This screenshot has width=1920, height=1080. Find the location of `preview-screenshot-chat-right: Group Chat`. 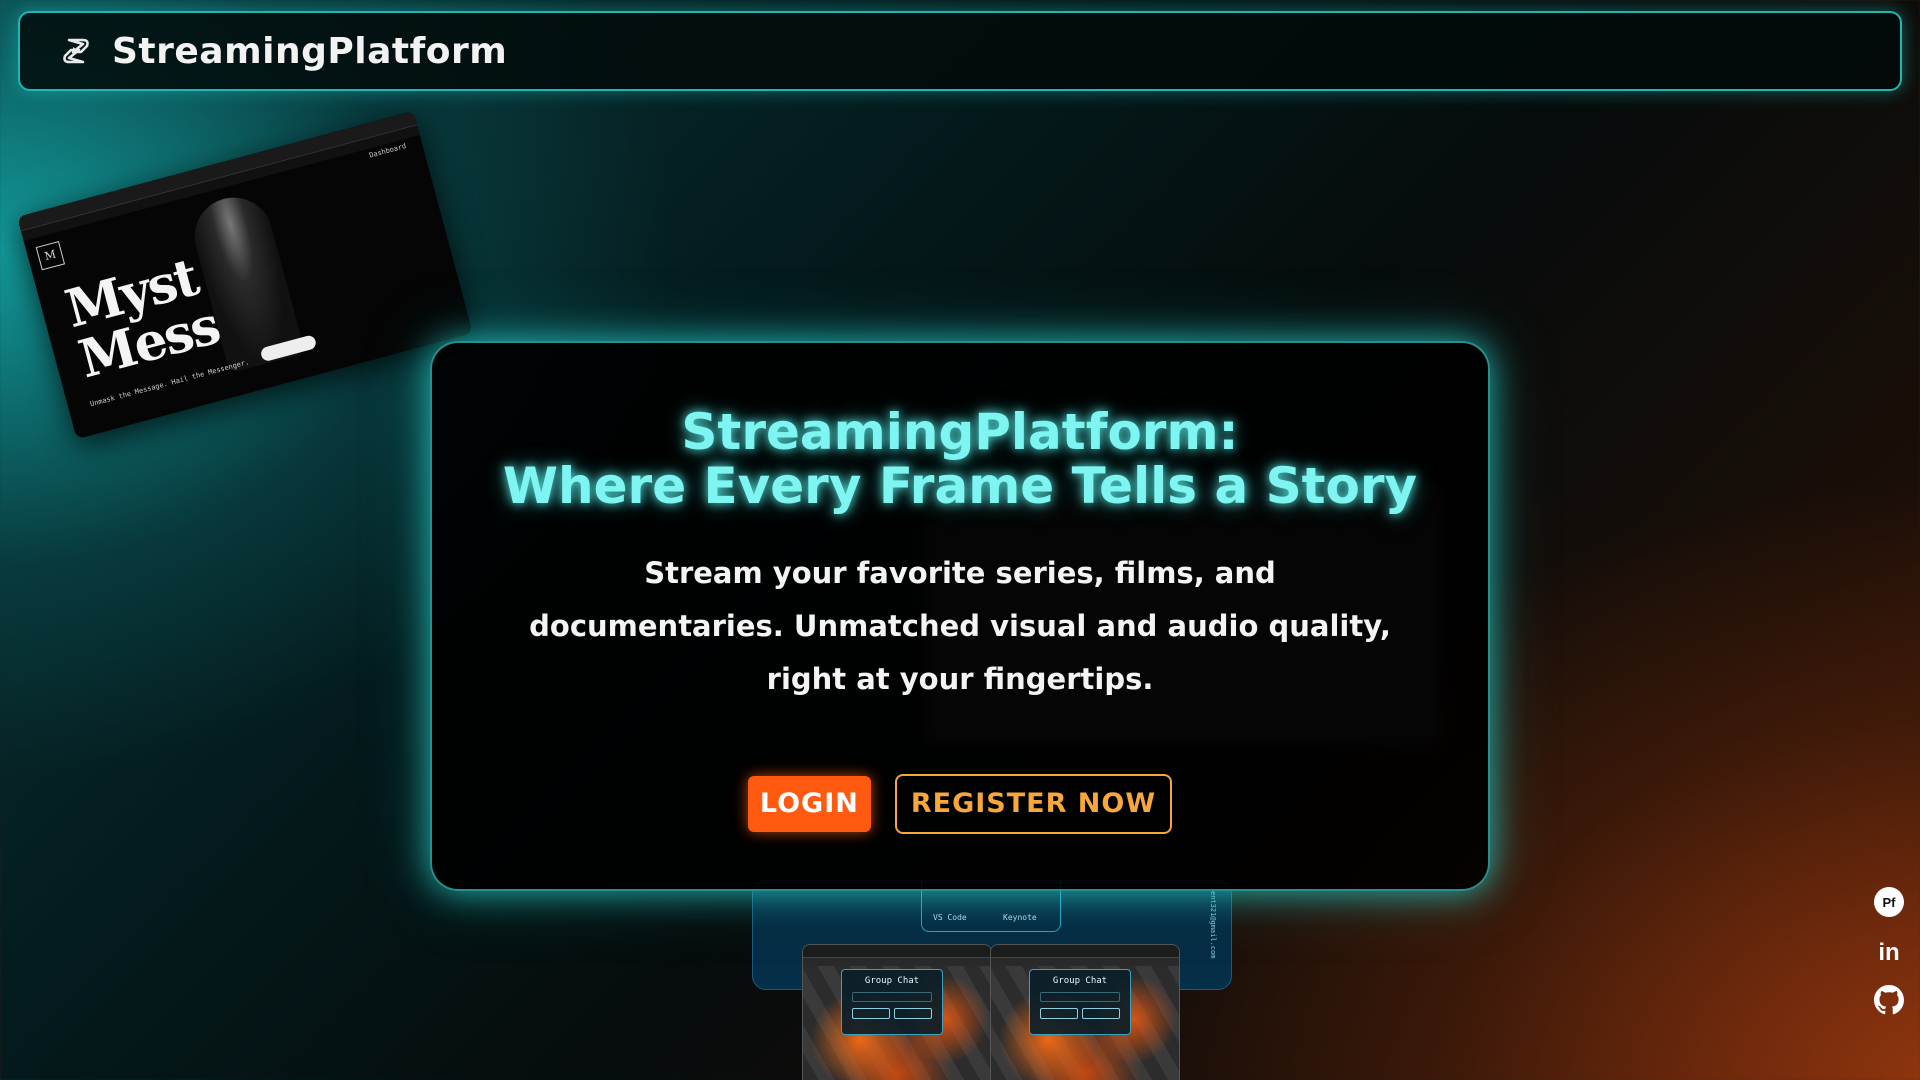

preview-screenshot-chat-right: Group Chat is located at coordinates (1085, 1012).